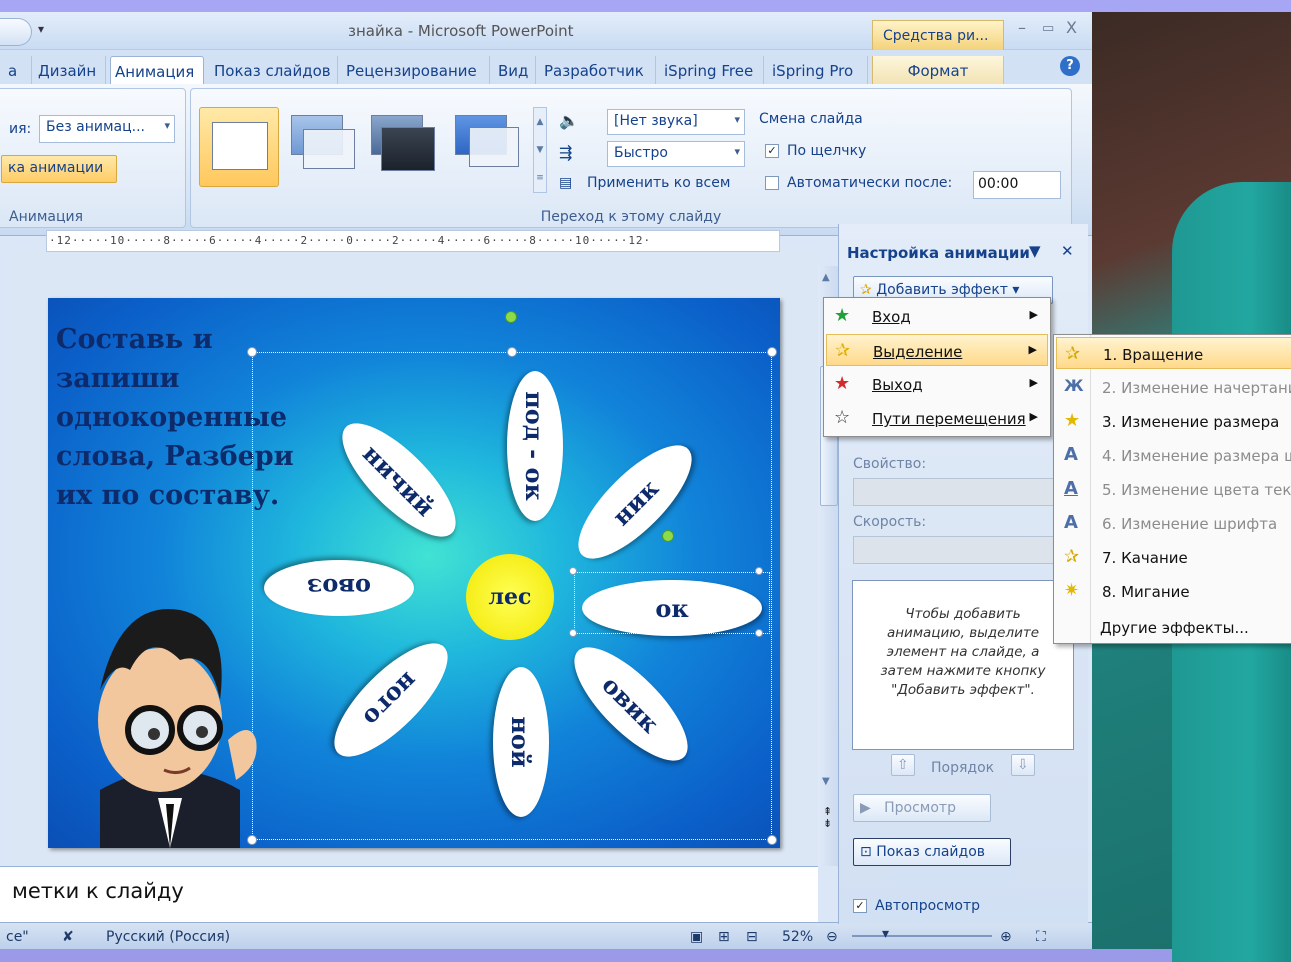 The height and width of the screenshot is (962, 1291). Describe the element at coordinates (1022, 27) in the screenshot. I see `minimize-button: –` at that location.